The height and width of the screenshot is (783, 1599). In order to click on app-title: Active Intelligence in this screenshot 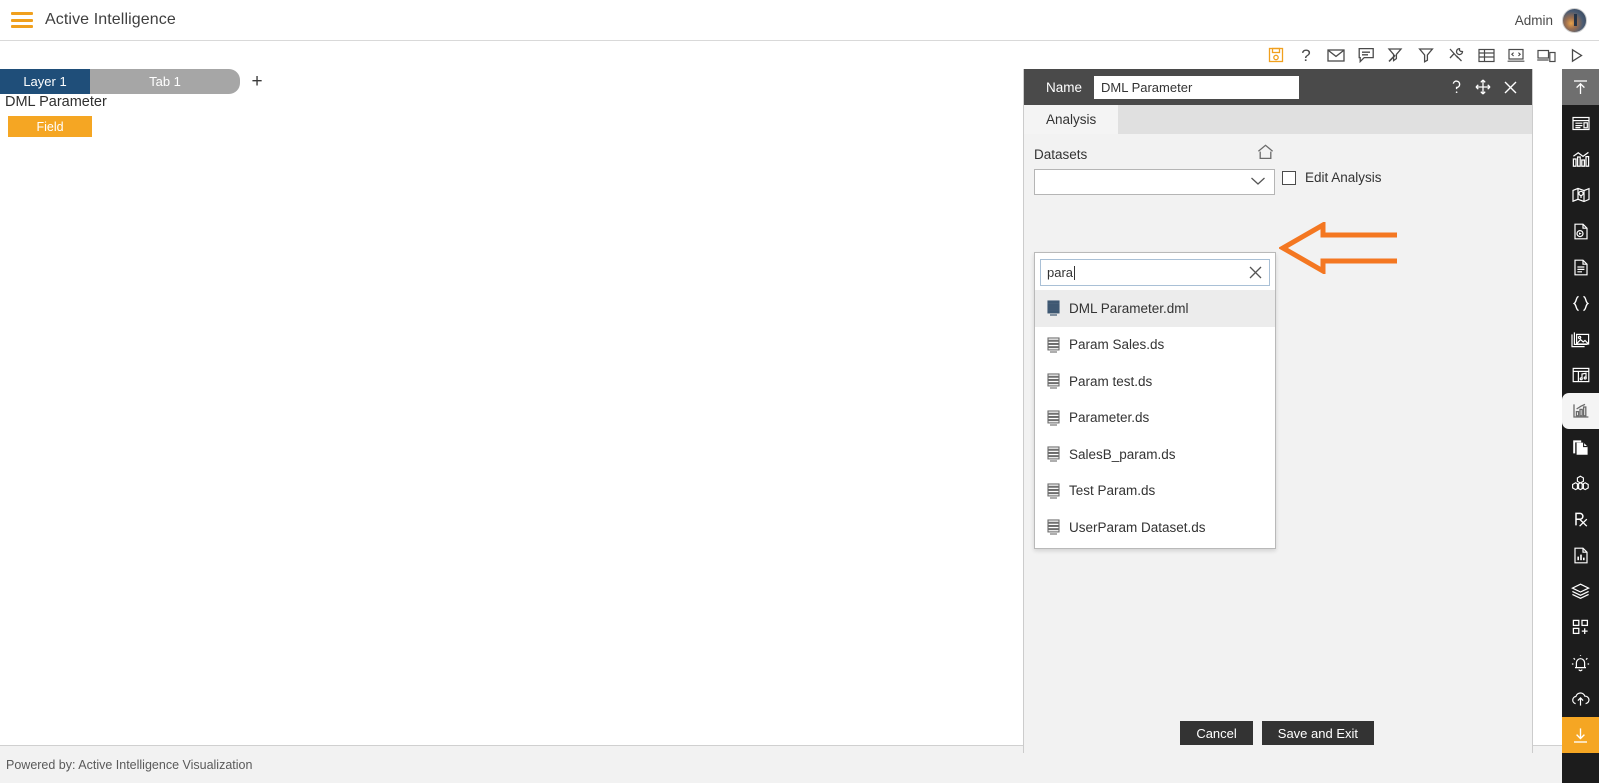, I will do `click(110, 19)`.